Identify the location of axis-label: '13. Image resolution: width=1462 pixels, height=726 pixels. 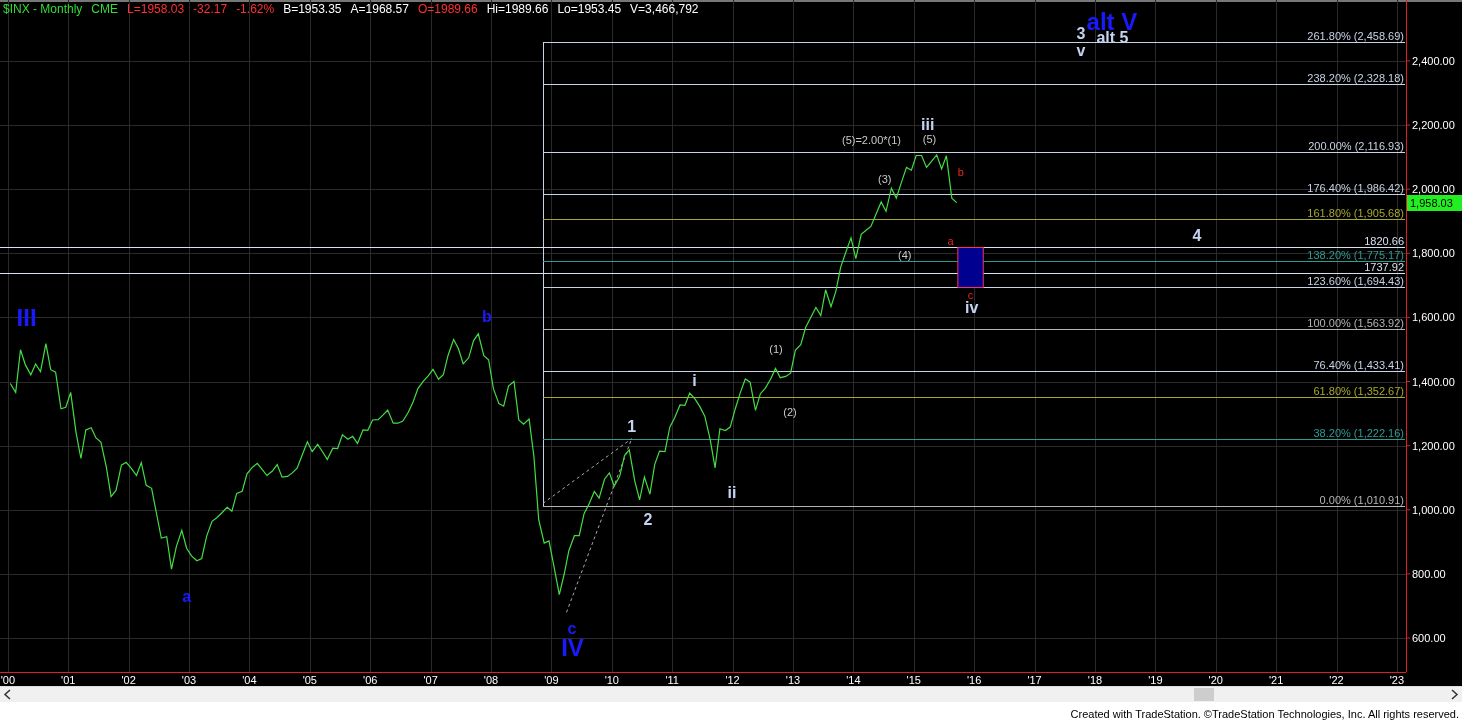
(793, 680).